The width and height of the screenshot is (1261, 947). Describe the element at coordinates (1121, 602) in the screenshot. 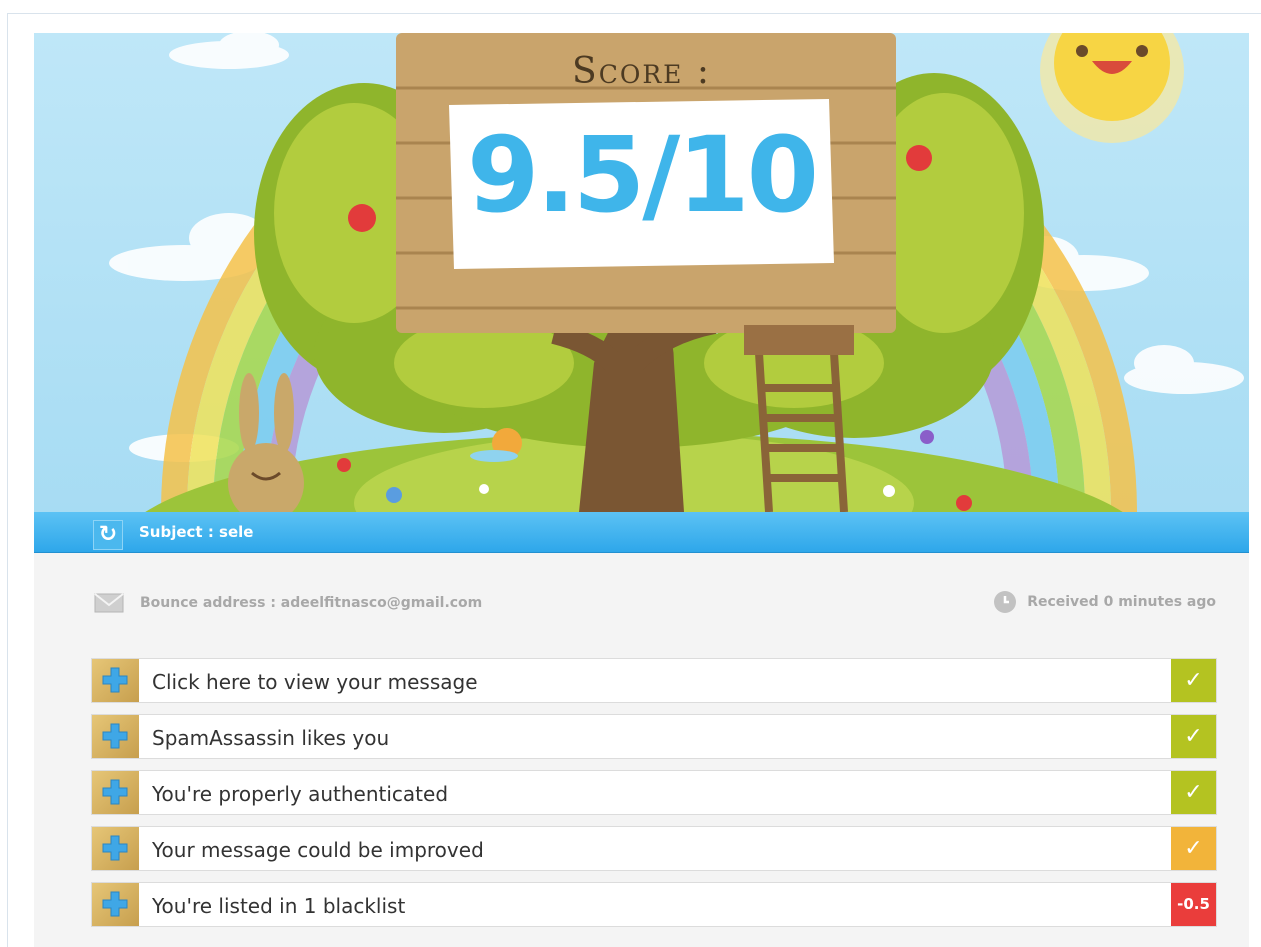

I see `received-time: Received 0 minutes ago` at that location.